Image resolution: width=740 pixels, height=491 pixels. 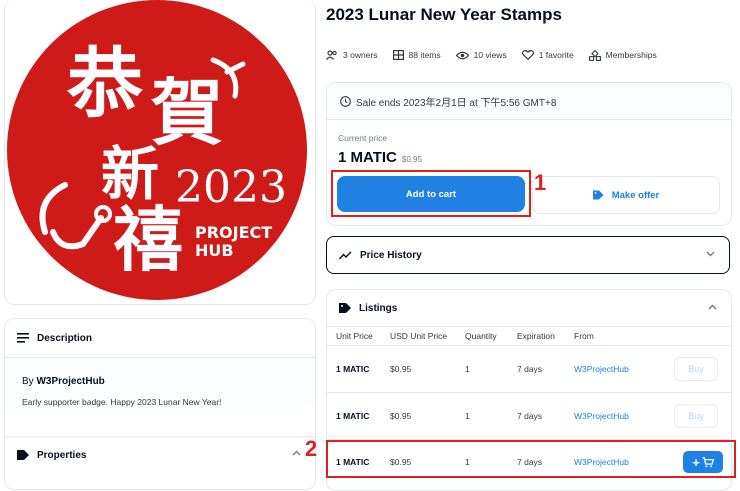 I want to click on description-header: Description, so click(x=160, y=338).